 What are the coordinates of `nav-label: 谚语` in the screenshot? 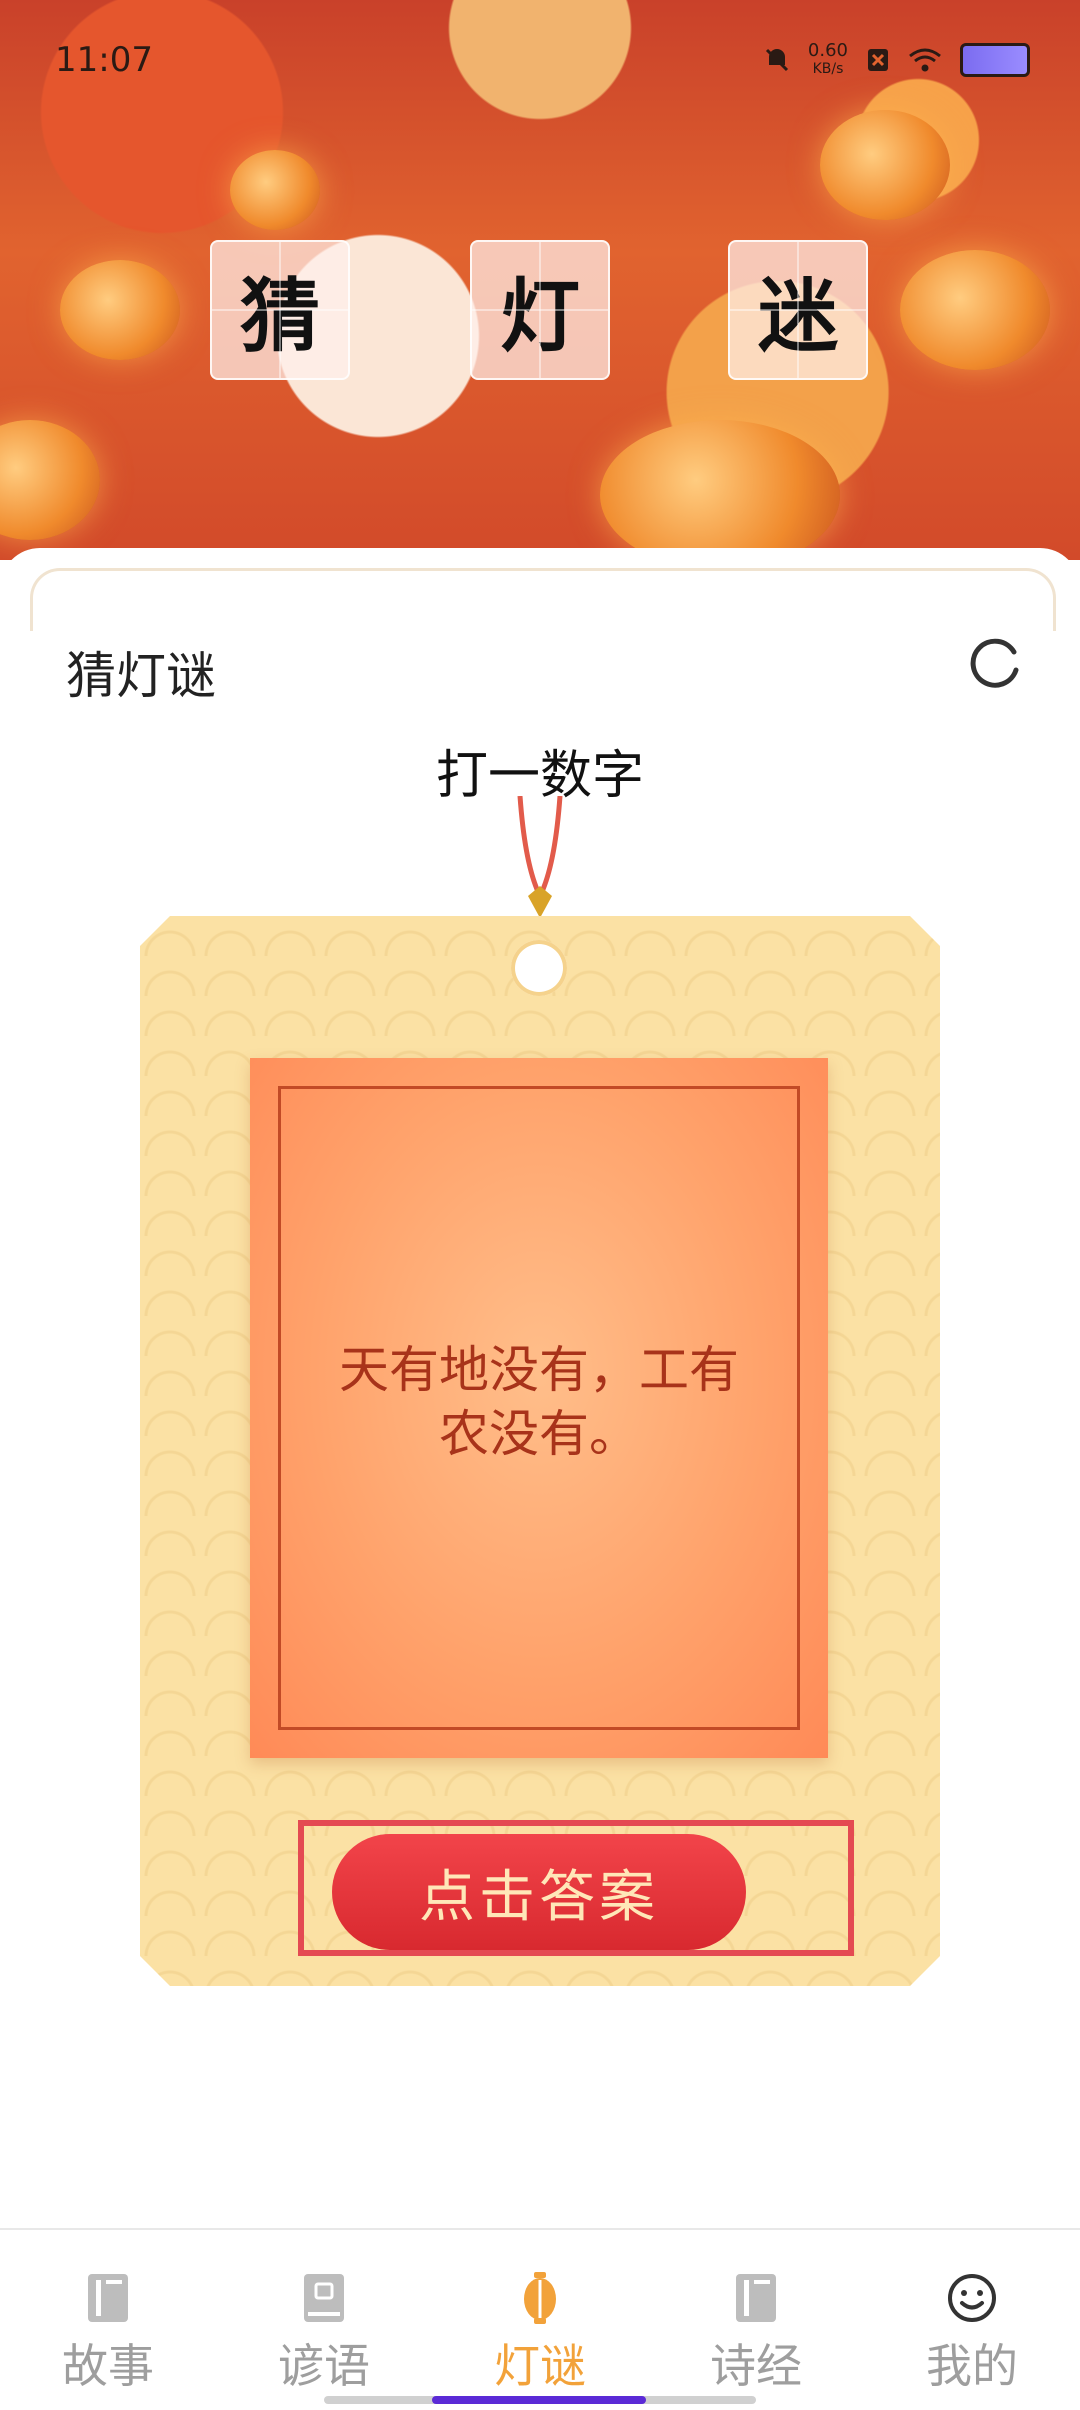 It's located at (324, 2366).